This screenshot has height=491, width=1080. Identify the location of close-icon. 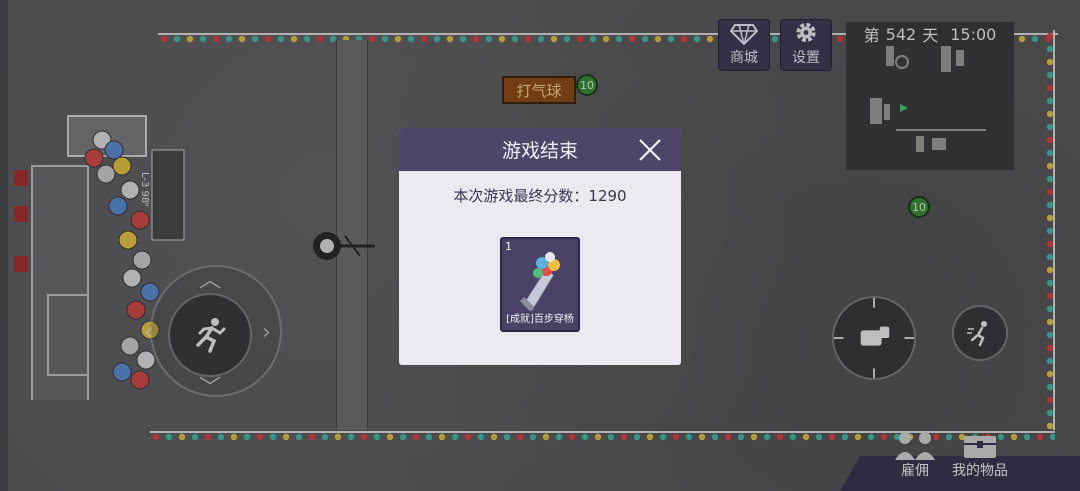
(650, 150).